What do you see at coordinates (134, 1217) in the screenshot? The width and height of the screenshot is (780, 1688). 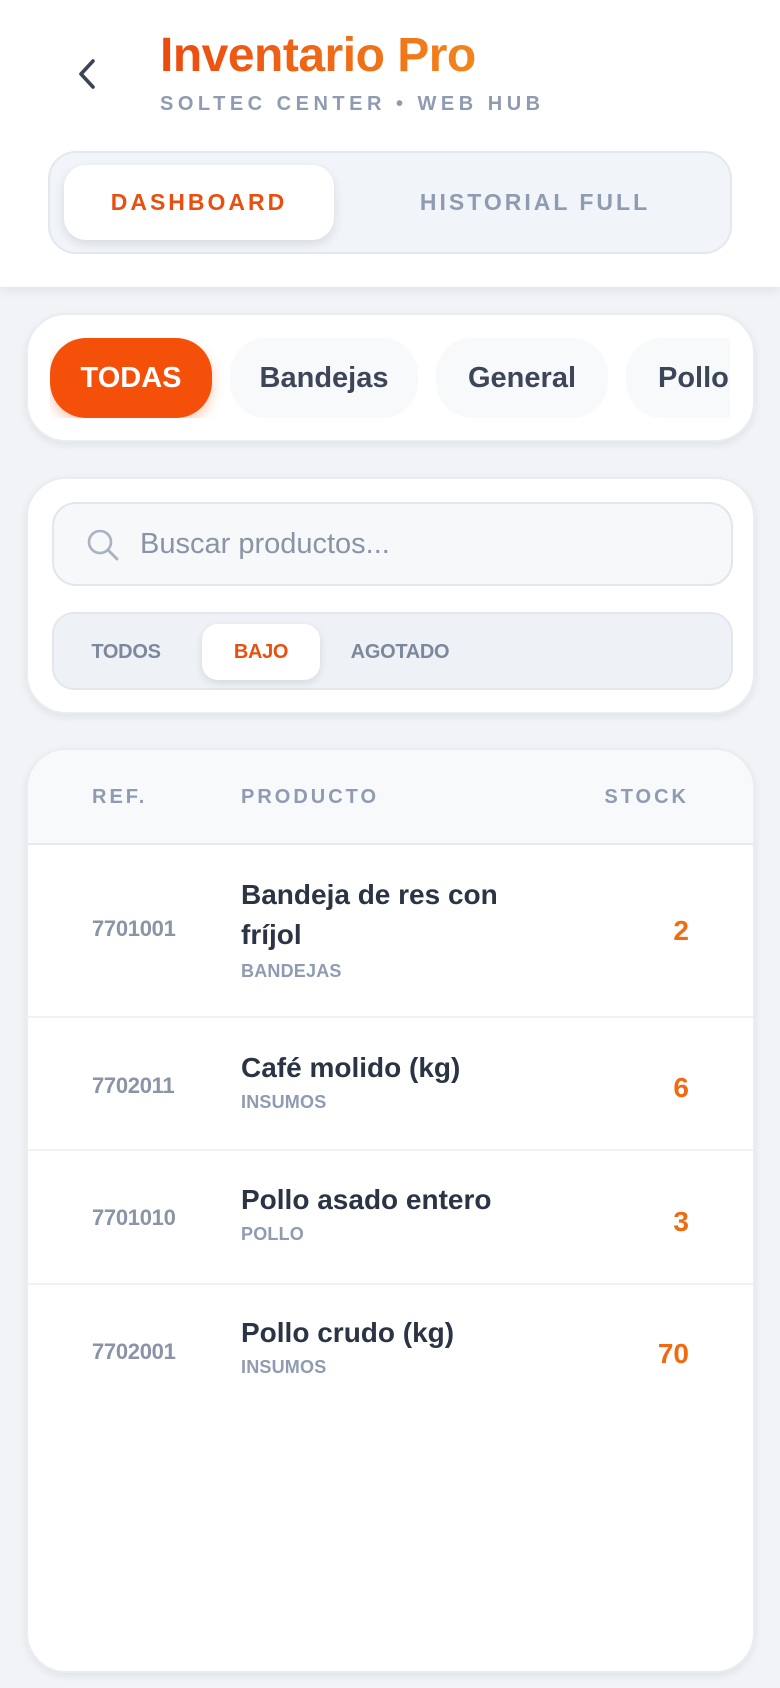 I see `row-ref: 7701010` at bounding box center [134, 1217].